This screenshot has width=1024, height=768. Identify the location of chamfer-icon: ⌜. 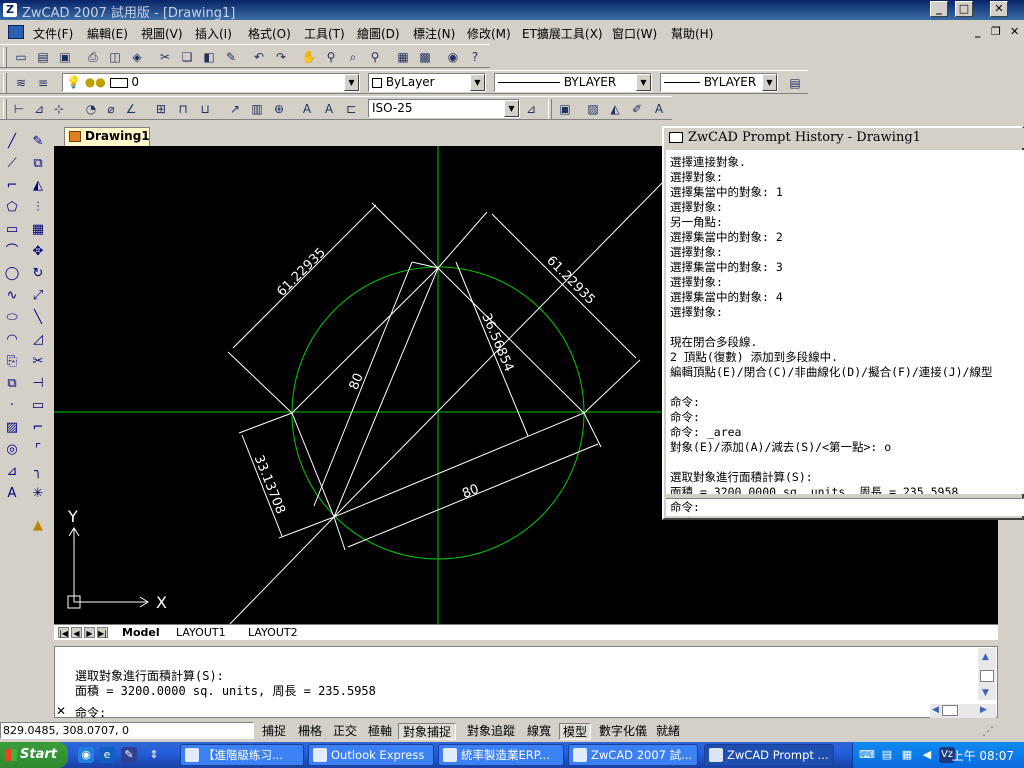
(38, 450).